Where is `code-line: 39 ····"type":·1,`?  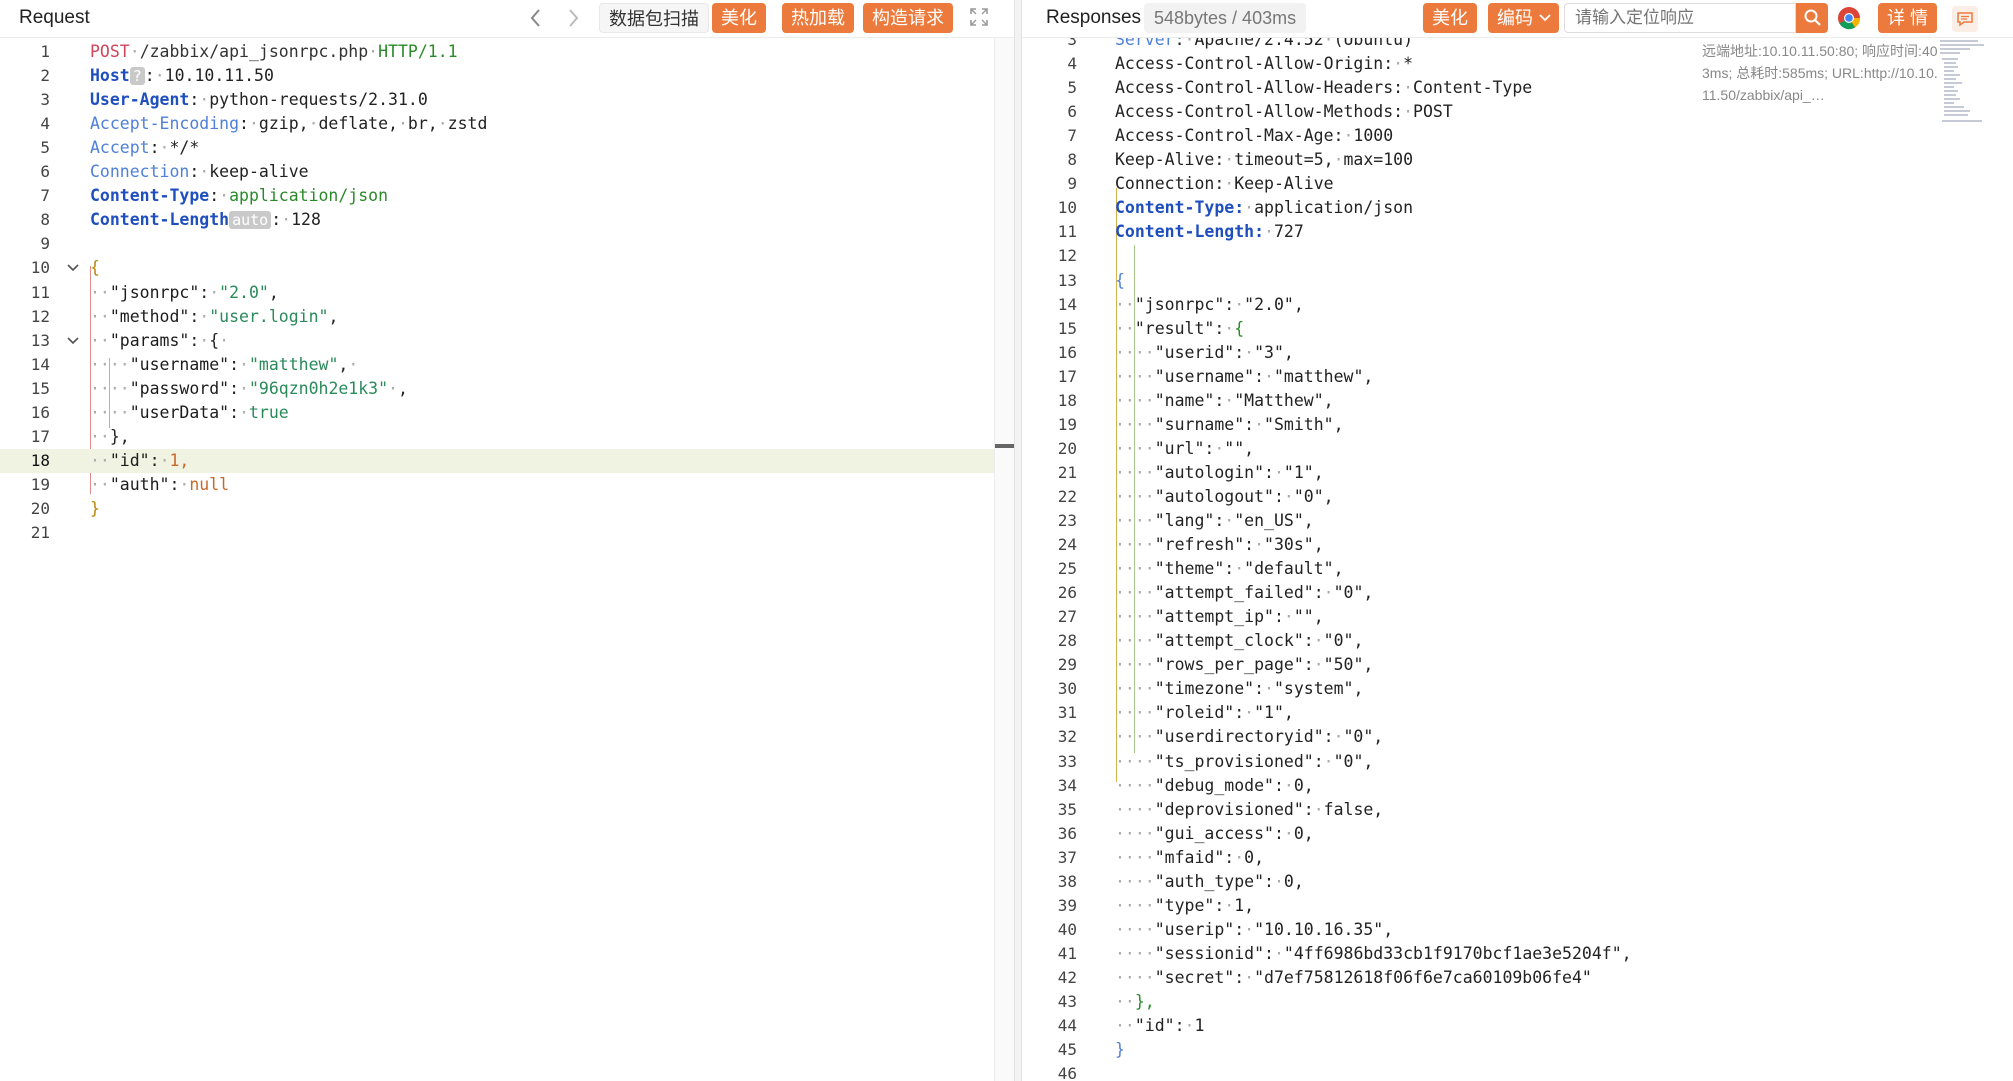 code-line: 39 ····"type":·1, is located at coordinates (1517, 906).